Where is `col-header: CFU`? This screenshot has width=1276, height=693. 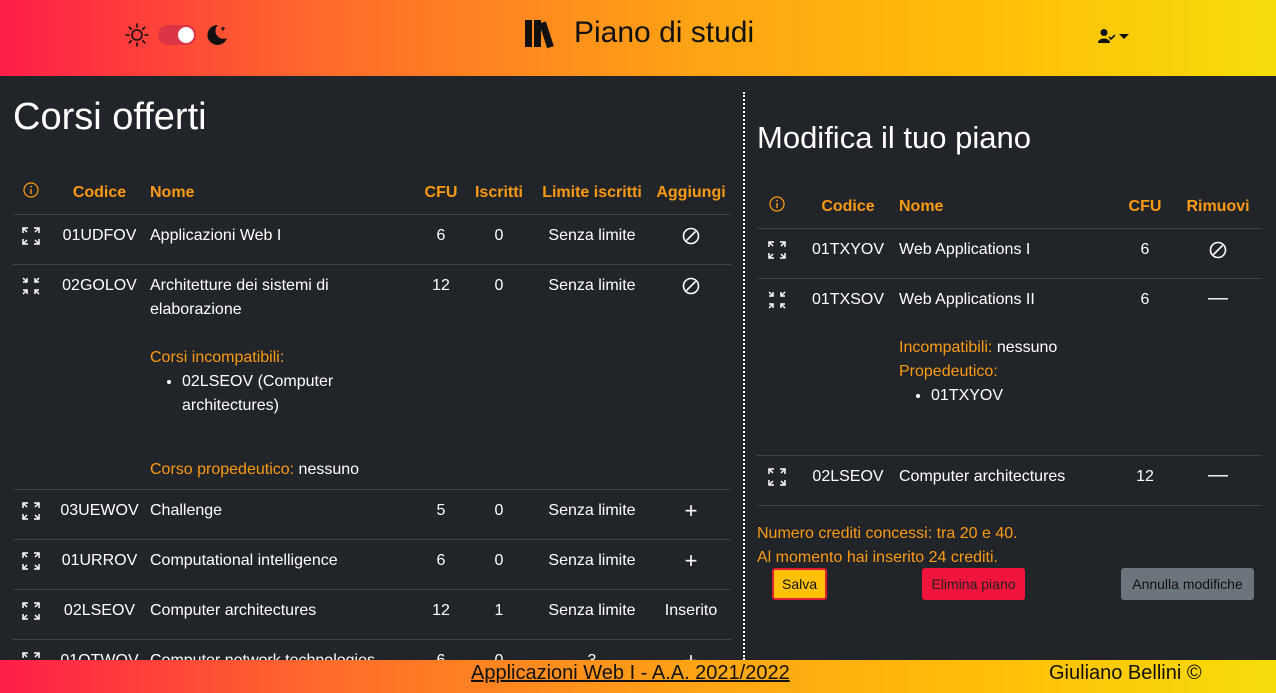 col-header: CFU is located at coordinates (1145, 206).